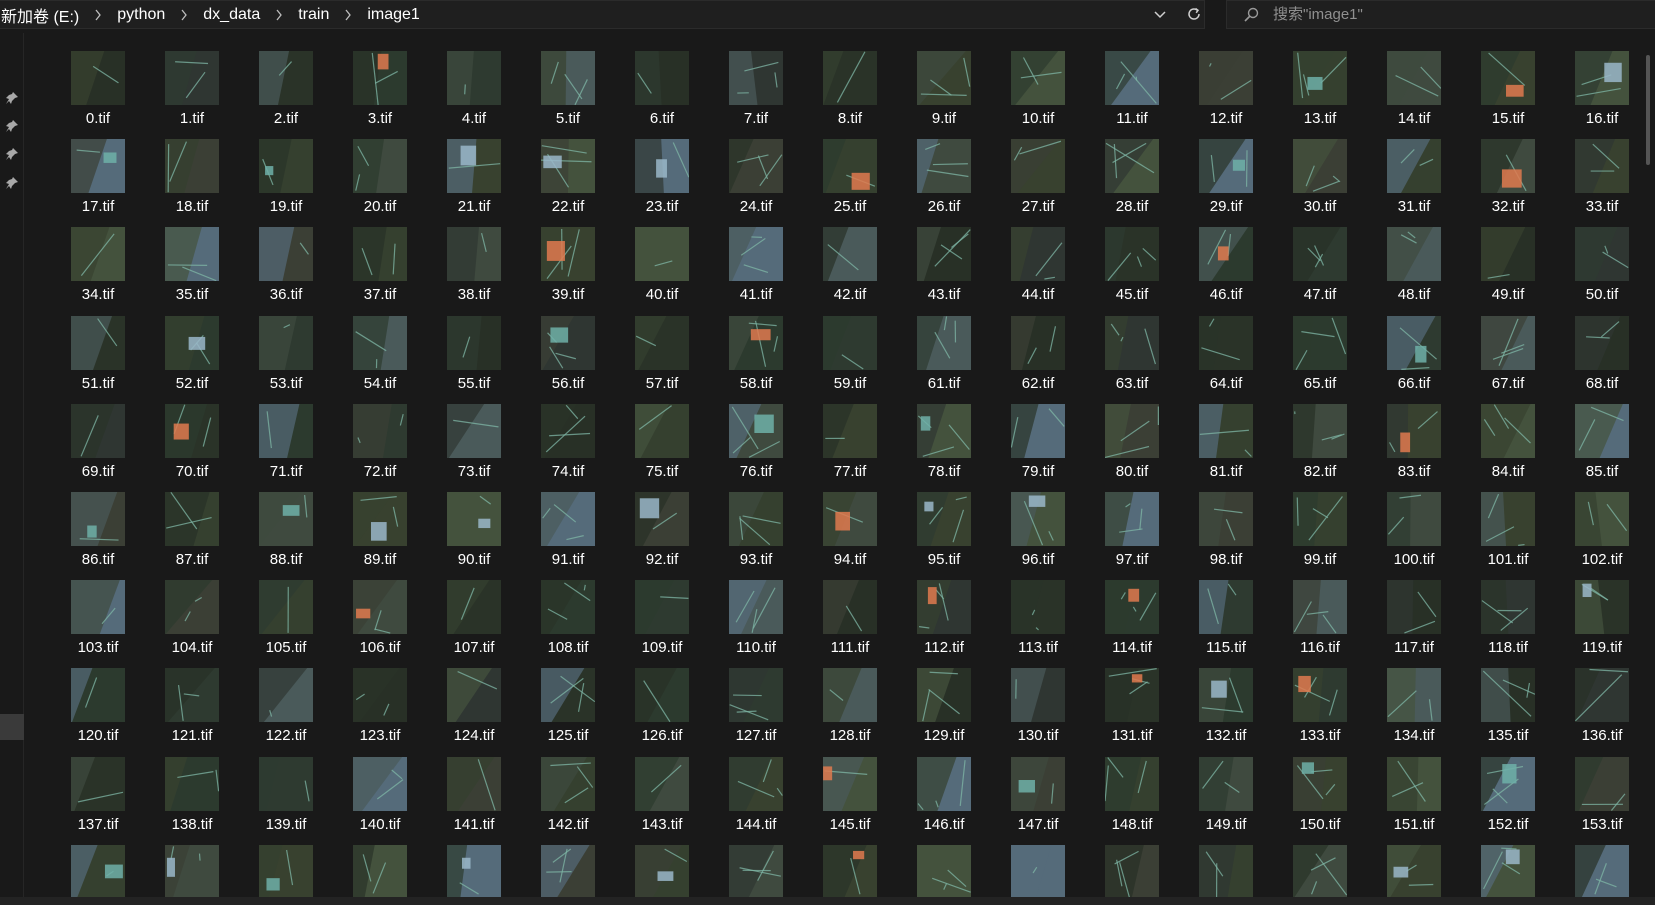  I want to click on file-item: 37.tif, so click(380, 256).